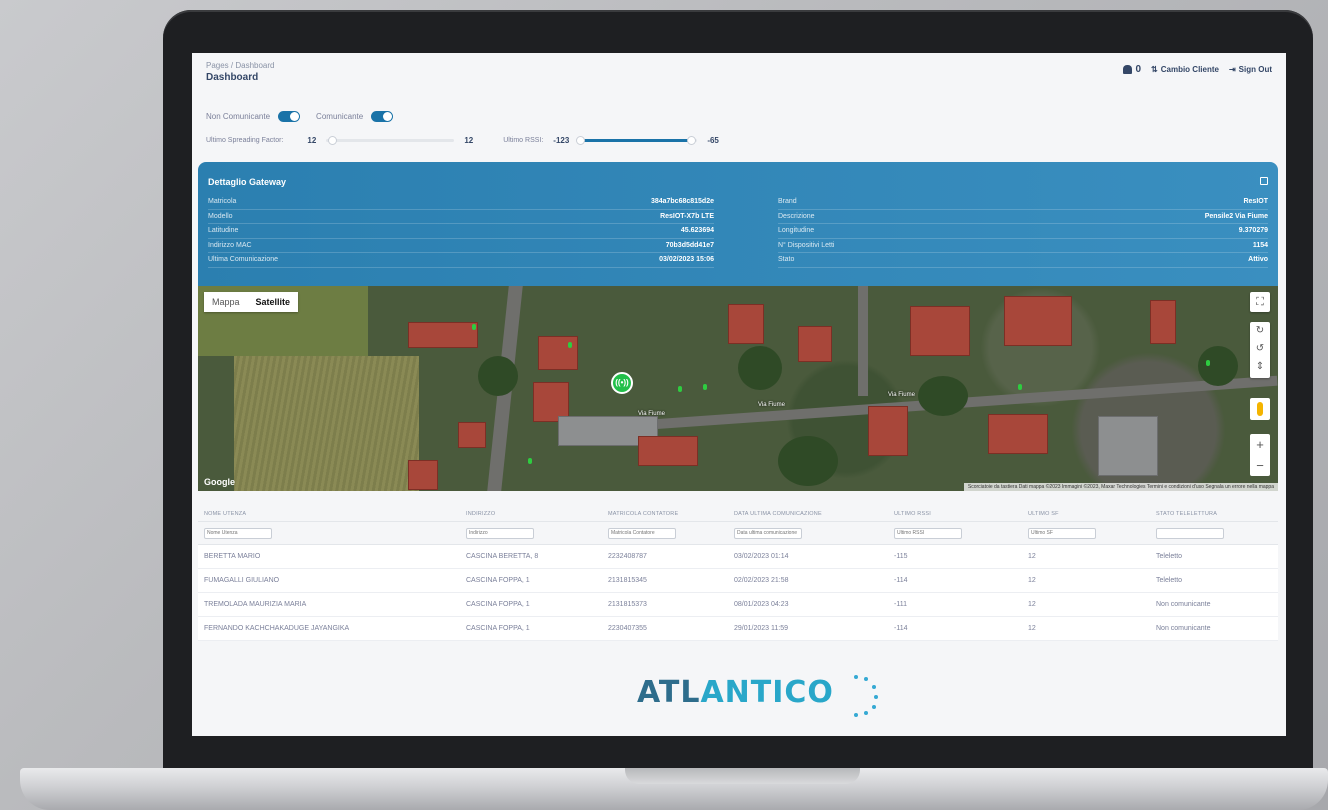 The width and height of the screenshot is (1328, 810). I want to click on sf-max-value: 12, so click(469, 140).